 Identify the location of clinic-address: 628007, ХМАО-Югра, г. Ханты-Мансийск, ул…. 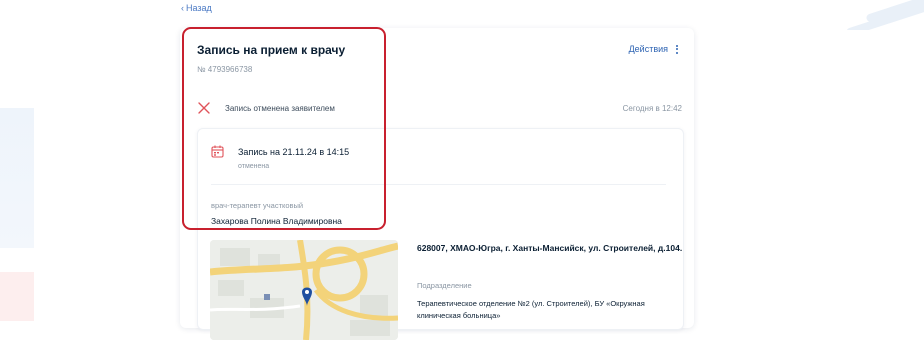
(550, 248).